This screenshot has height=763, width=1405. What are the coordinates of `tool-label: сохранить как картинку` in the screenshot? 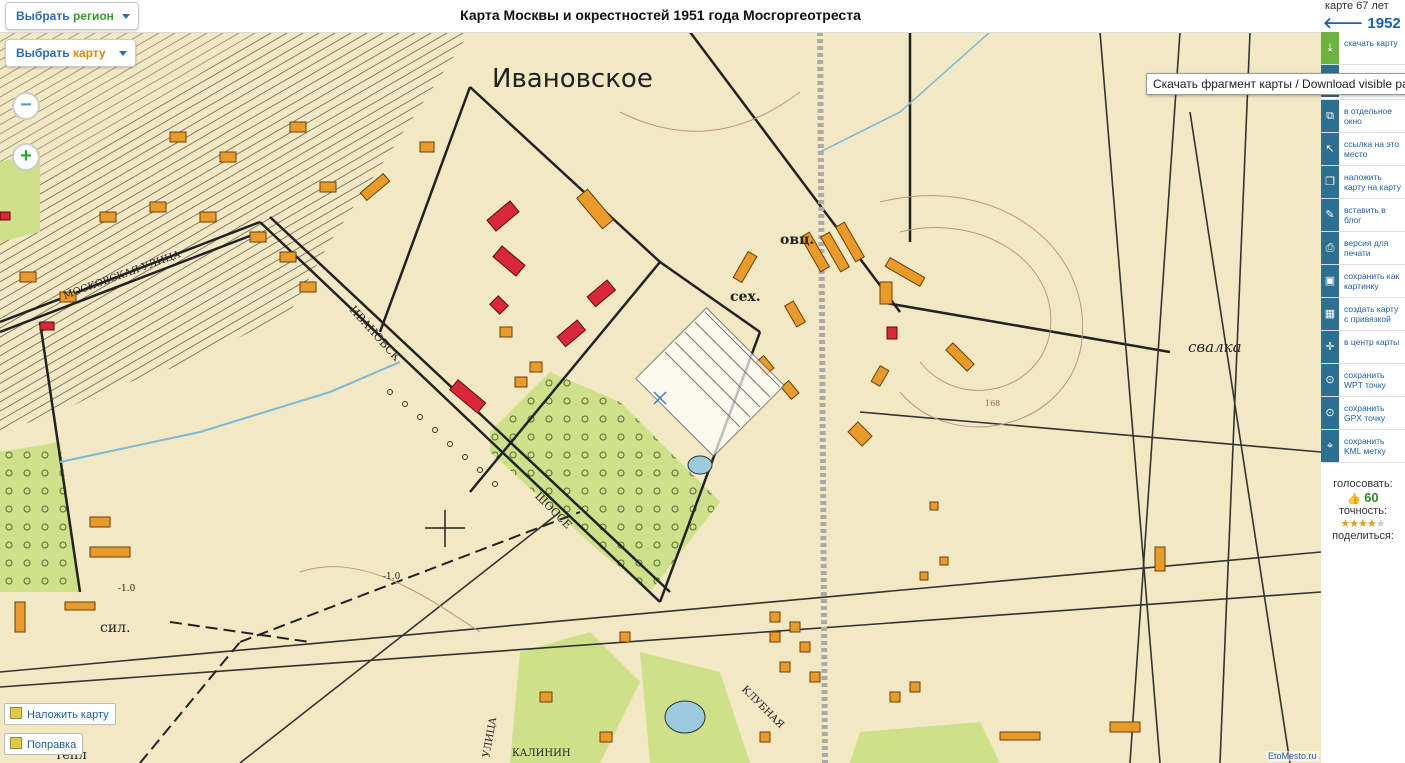 It's located at (1372, 281).